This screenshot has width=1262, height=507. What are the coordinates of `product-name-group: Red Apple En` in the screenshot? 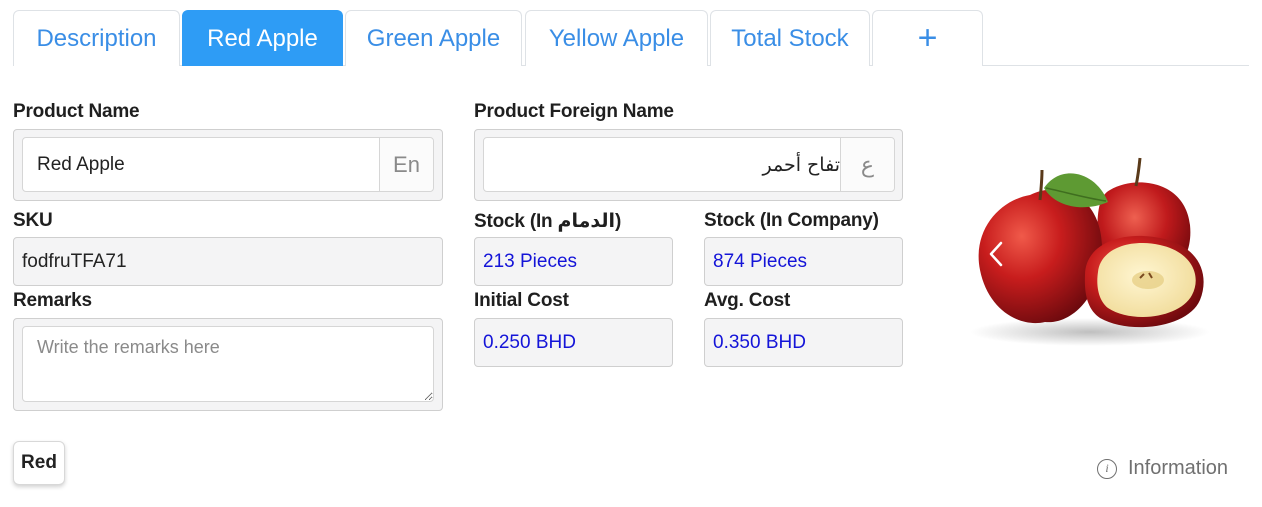 It's located at (228, 165).